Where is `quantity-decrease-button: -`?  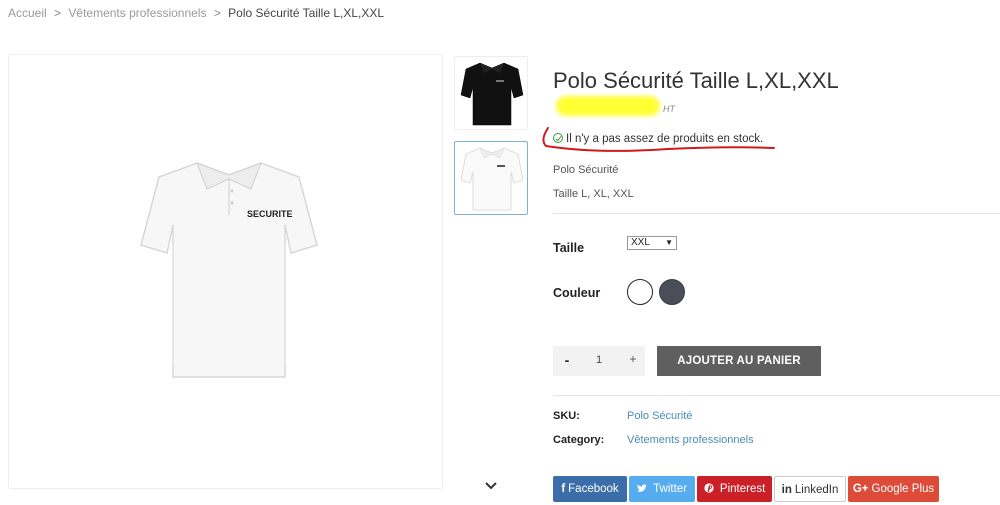 quantity-decrease-button: - is located at coordinates (567, 360).